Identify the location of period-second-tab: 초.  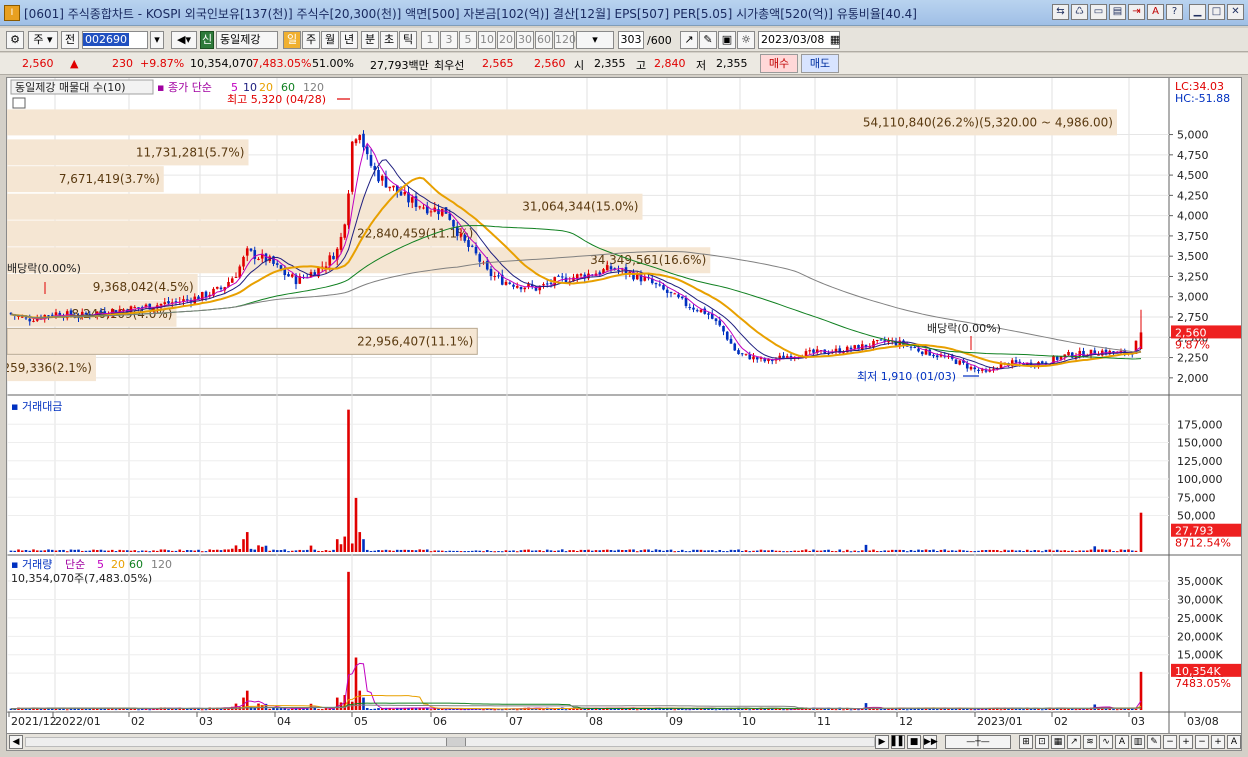
(389, 40).